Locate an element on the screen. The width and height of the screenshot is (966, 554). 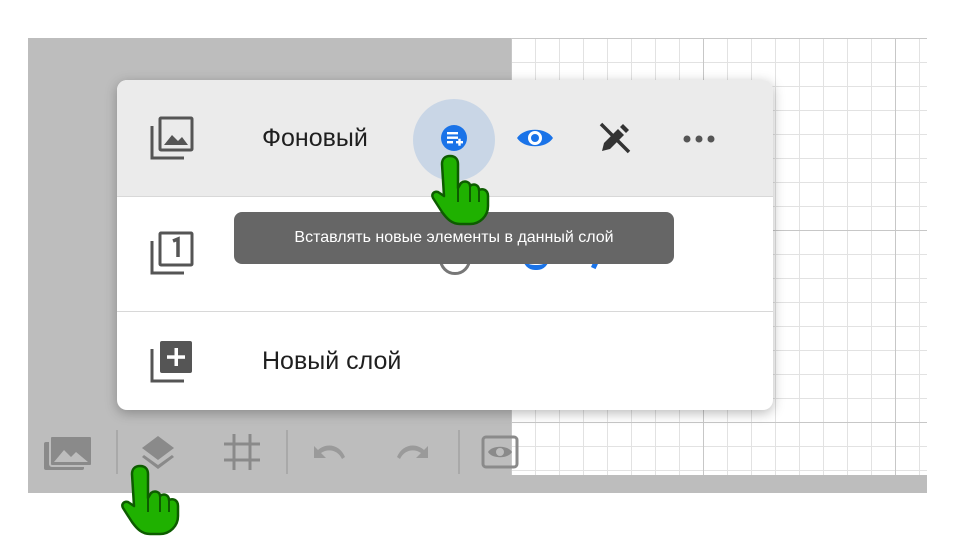
grid-button is located at coordinates (242, 454).